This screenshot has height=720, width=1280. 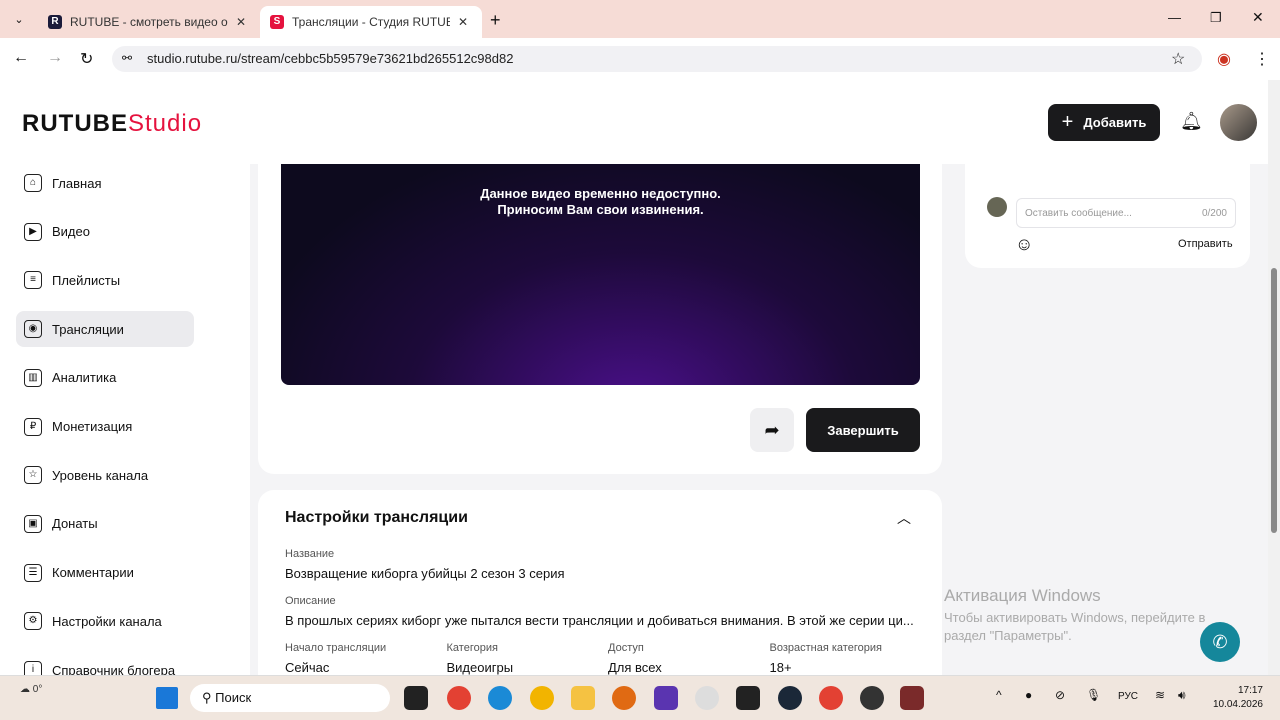 I want to click on microphone-icon: 🎙︎, so click(x=1093, y=695).